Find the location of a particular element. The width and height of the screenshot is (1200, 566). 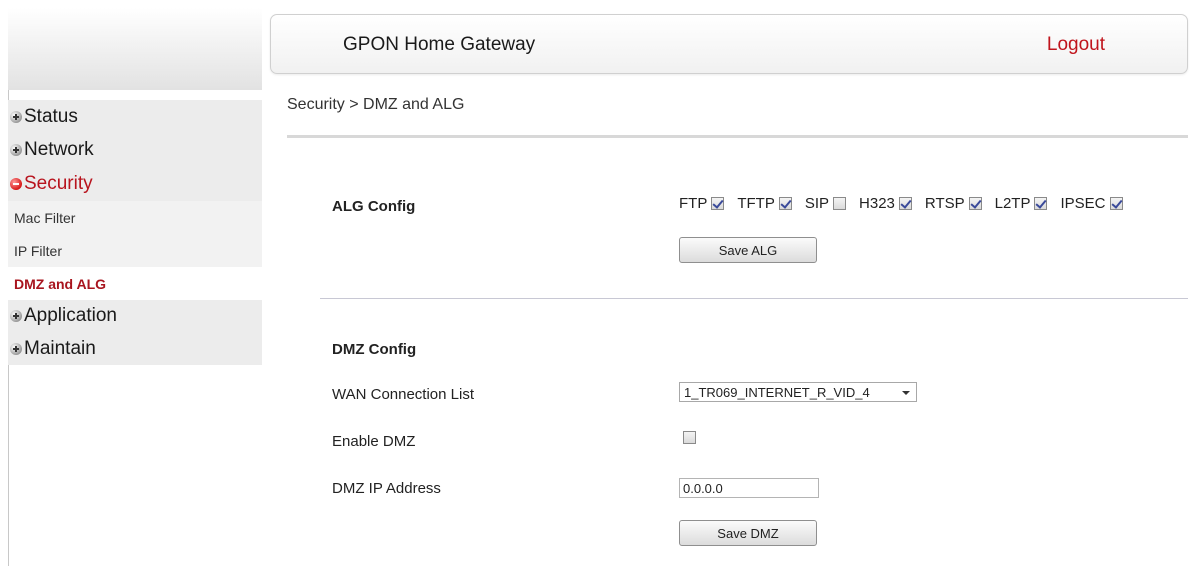

sidebar-subitem-mac-filter: Mac Filter is located at coordinates (135, 217).